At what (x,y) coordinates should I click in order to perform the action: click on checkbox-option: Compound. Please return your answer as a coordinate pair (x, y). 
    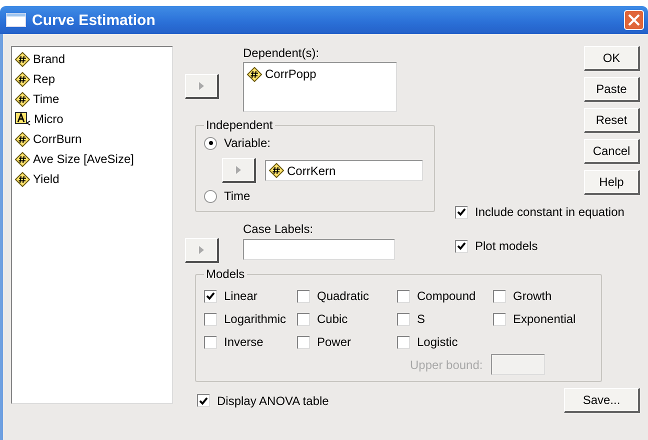
    Looking at the image, I should click on (445, 296).